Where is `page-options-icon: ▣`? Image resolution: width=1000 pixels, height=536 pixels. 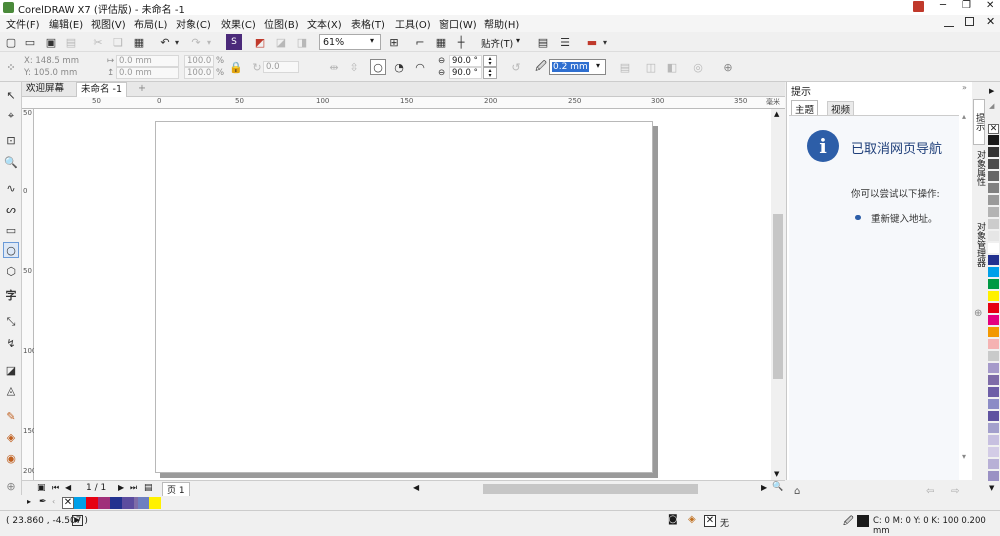
page-options-icon: ▣ is located at coordinates (41, 488).